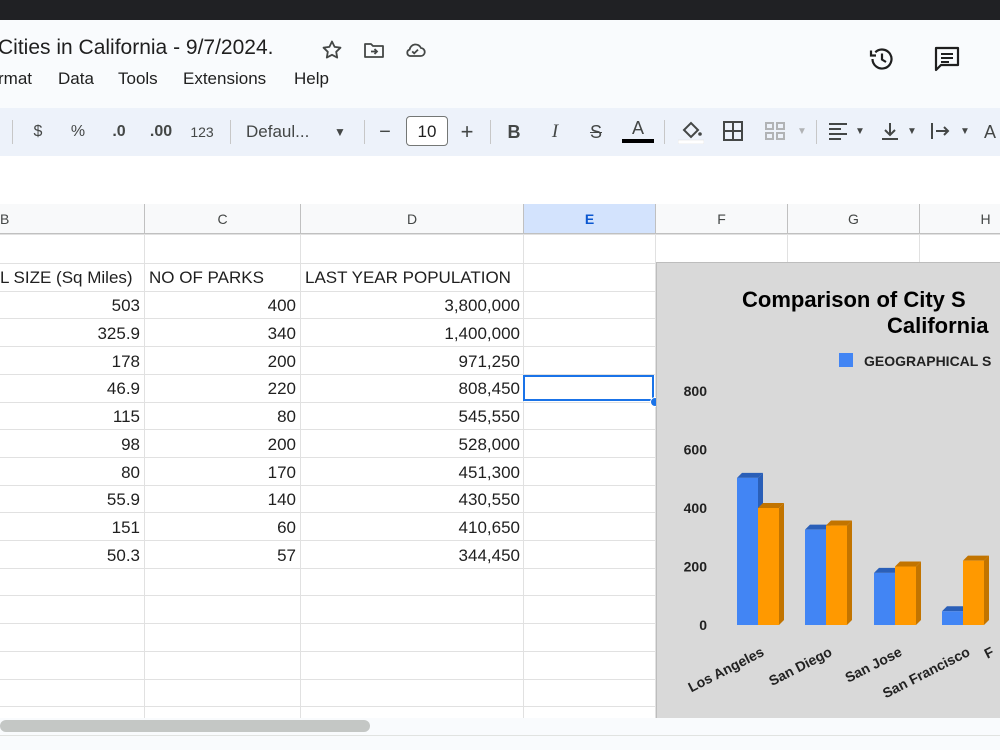  What do you see at coordinates (16, 79) in the screenshot?
I see `menu-format: rmat` at bounding box center [16, 79].